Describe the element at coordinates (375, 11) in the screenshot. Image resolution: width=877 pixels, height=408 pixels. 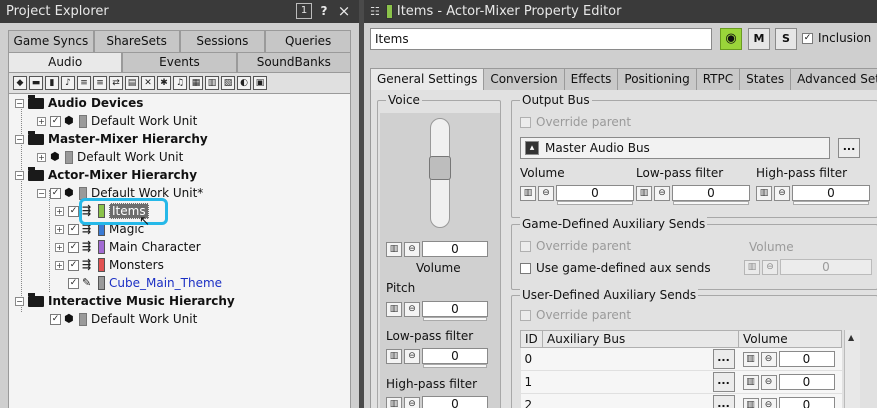
I see `editor-menu-icon: ☷` at that location.